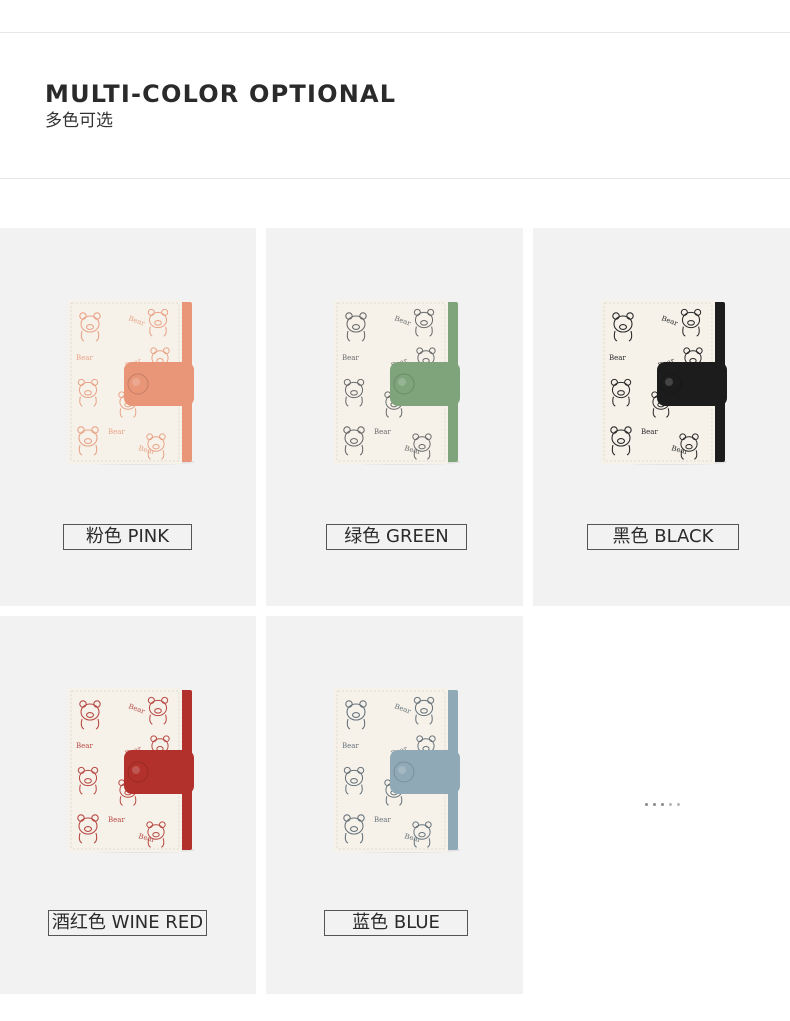 This screenshot has height=1021, width=790. I want to click on variant-label-black: 黑色 BLACK, so click(663, 537).